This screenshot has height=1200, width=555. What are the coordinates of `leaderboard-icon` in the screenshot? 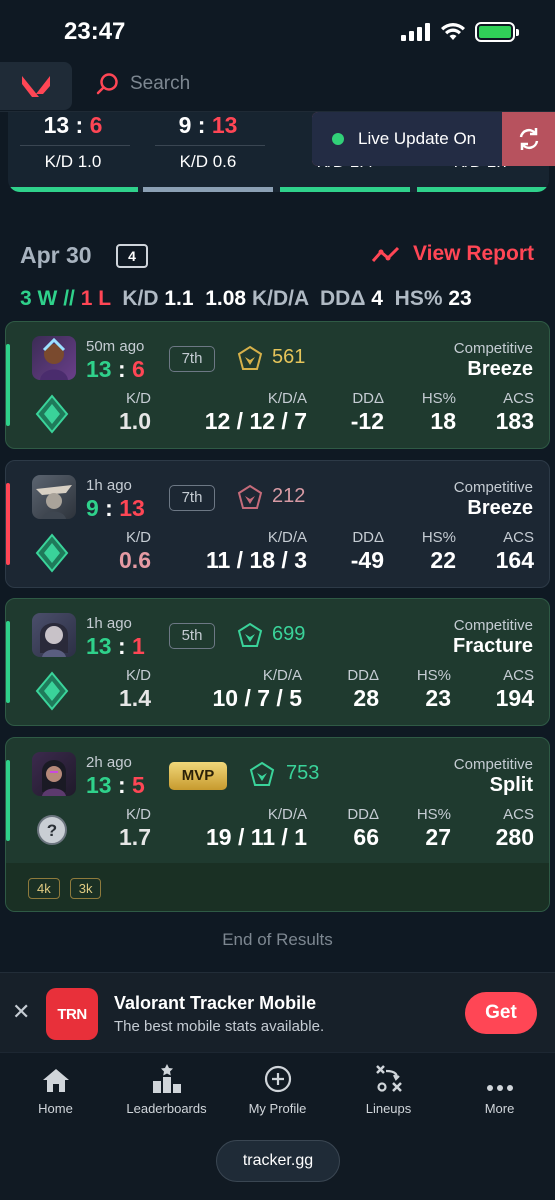 It's located at (166, 1078).